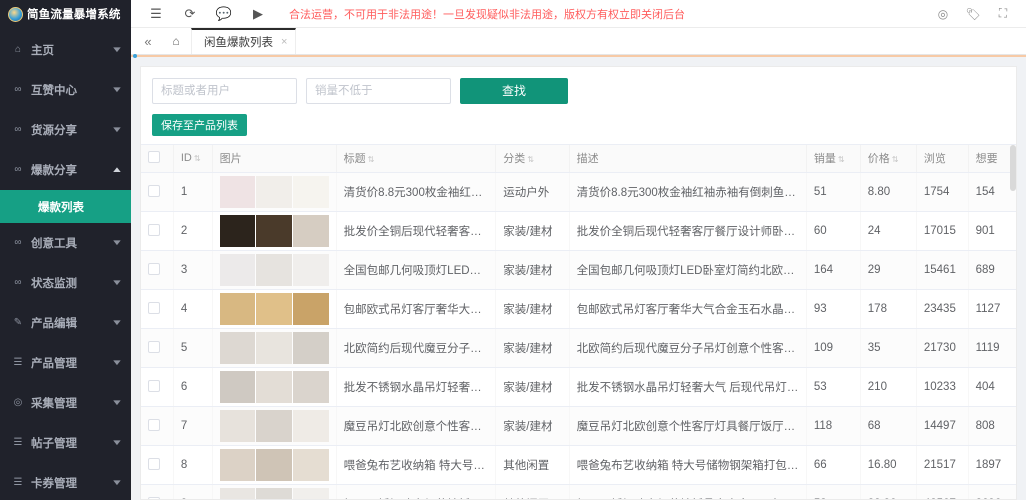  I want to click on play-icon: ▶, so click(258, 14).